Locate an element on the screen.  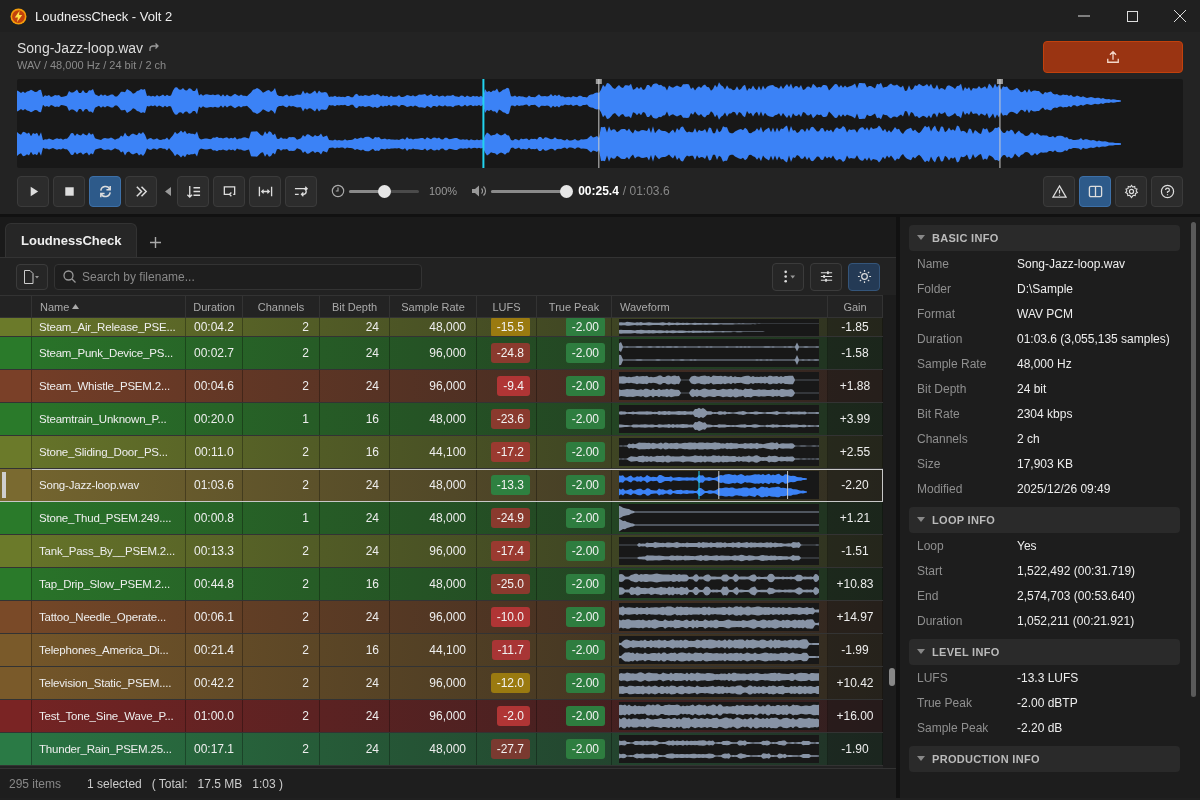
section-header: PRODUCTION INFO is located at coordinates (1044, 759).